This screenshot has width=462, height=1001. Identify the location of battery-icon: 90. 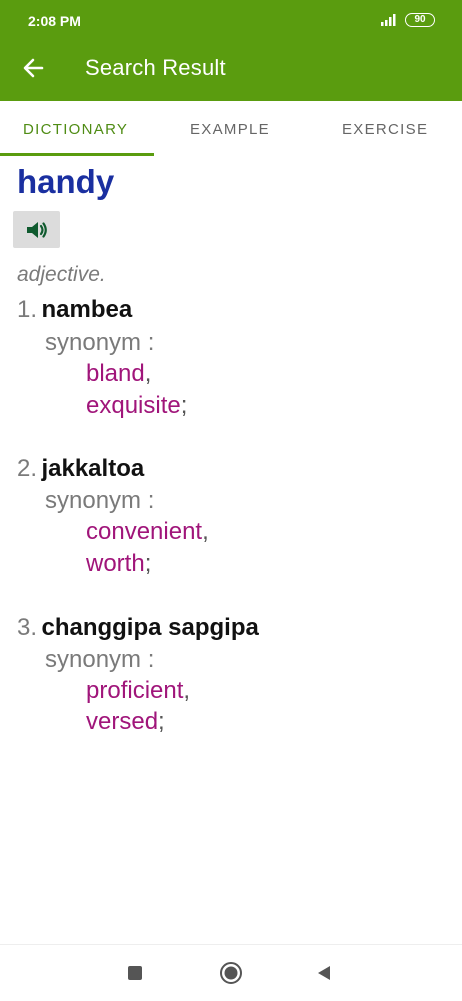
(420, 20).